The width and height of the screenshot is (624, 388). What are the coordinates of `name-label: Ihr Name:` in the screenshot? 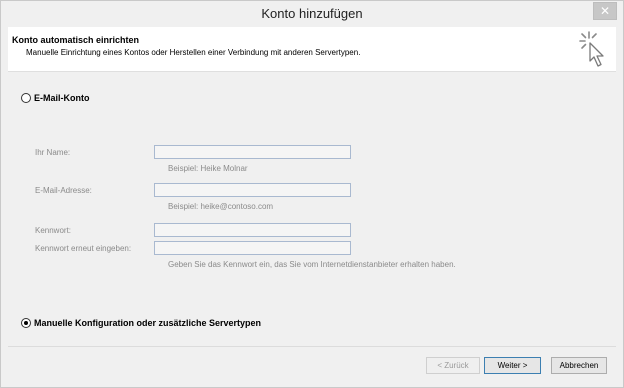 It's located at (53, 152).